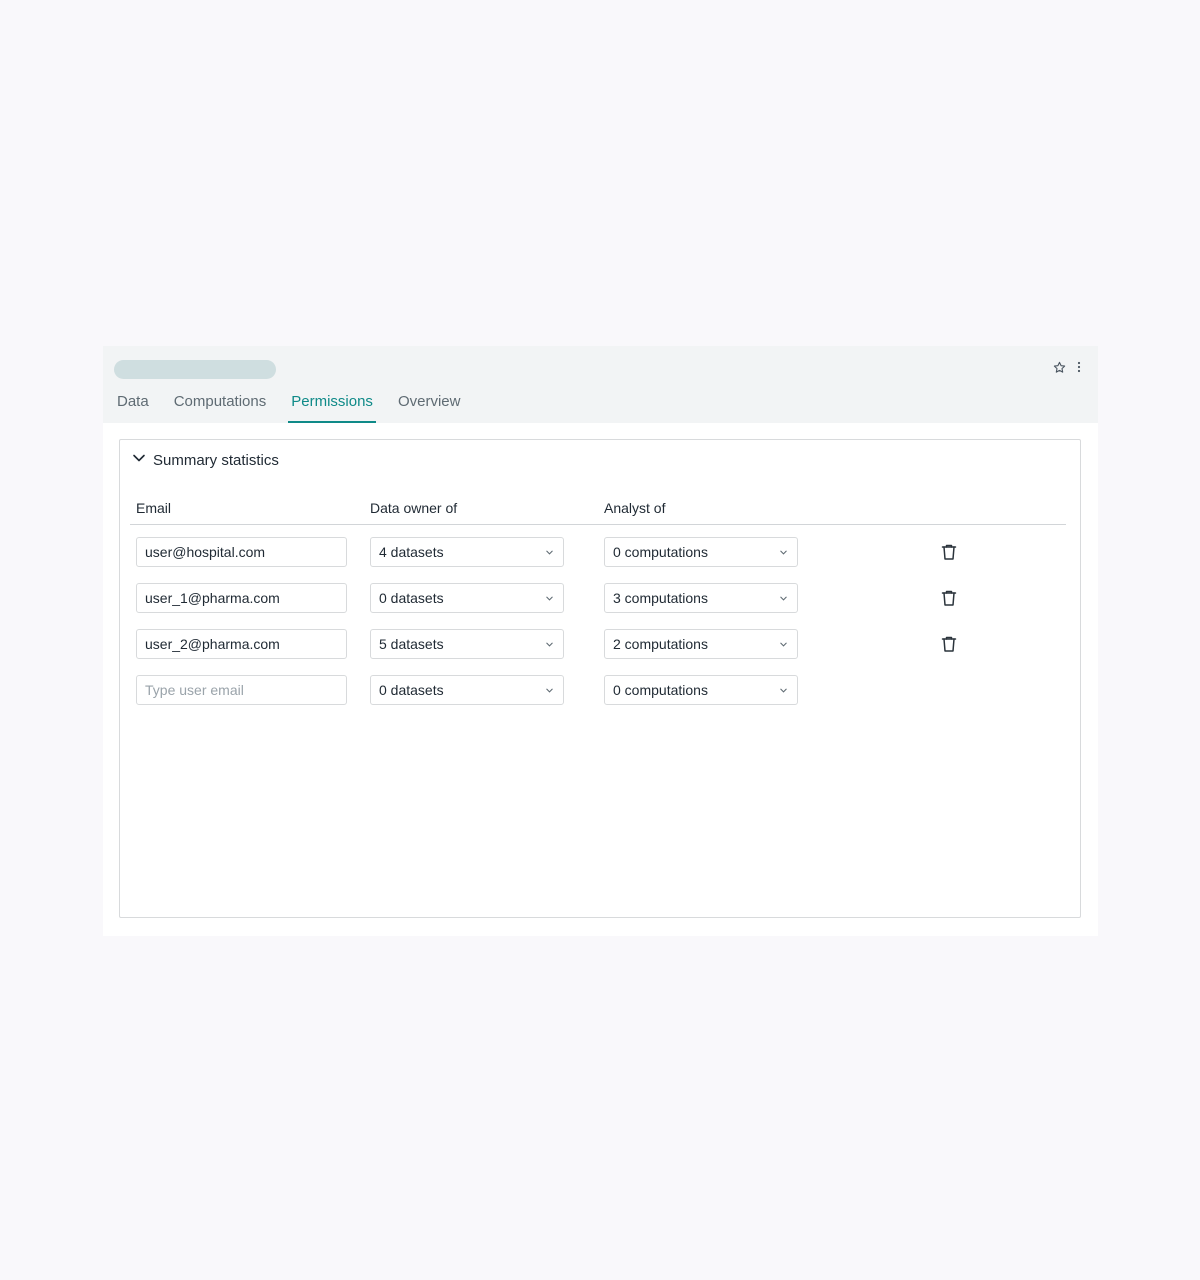 This screenshot has width=1200, height=1280. What do you see at coordinates (1059, 367) in the screenshot?
I see `star-icon` at bounding box center [1059, 367].